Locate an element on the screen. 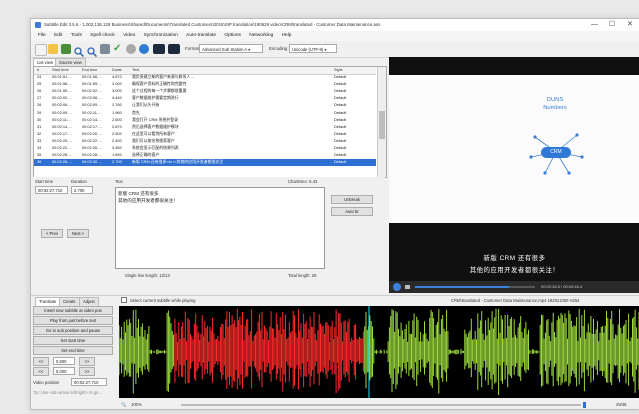  status-bar: 🔍 100% 29/48 is located at coordinates (335, 404).